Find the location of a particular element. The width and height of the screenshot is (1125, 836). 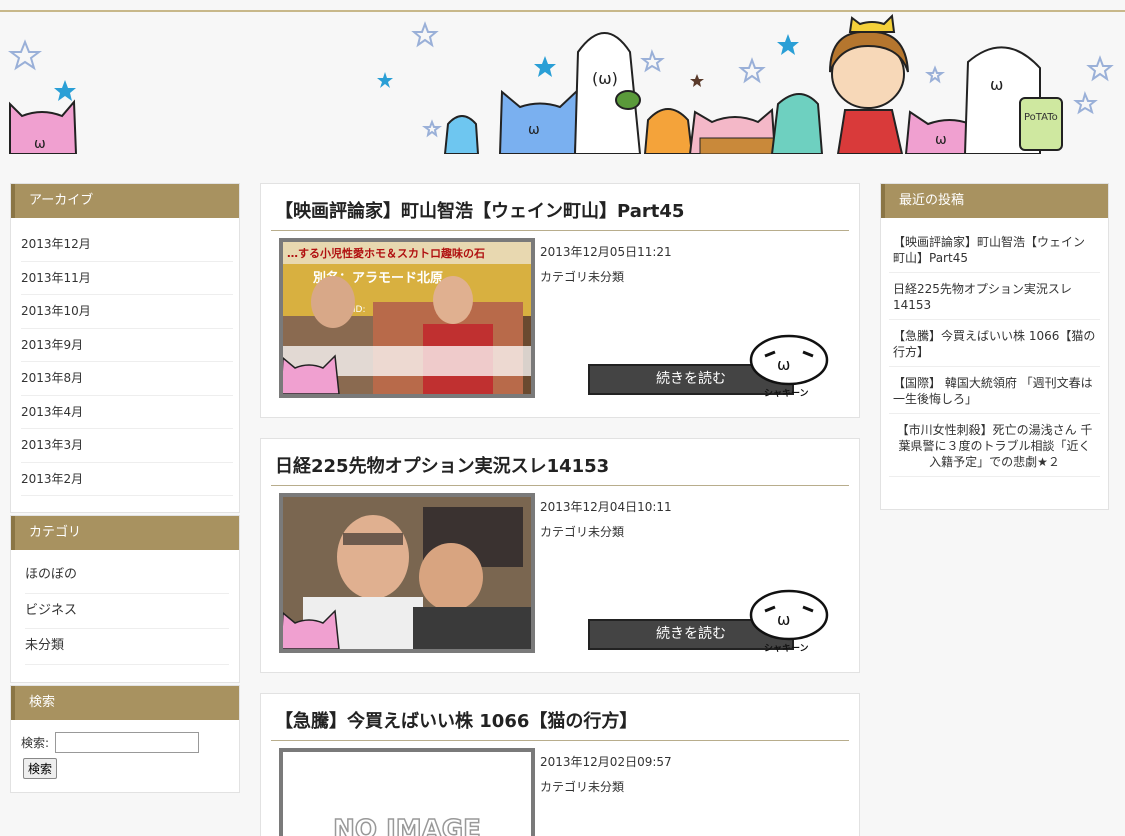

post-meta: 2013年12月04日10:11 カテゴリ未分類 is located at coordinates (606, 520).